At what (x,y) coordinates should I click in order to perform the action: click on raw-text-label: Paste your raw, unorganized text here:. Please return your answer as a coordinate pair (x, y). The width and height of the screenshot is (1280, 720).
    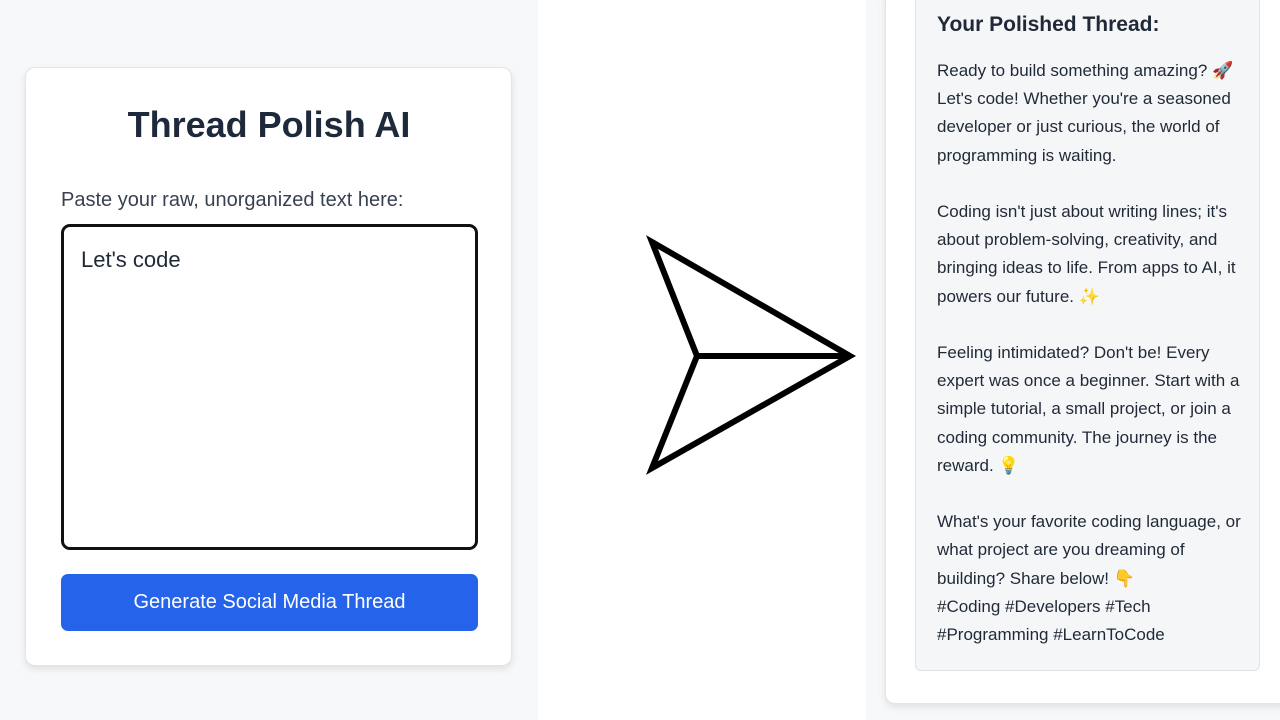
    Looking at the image, I should click on (232, 200).